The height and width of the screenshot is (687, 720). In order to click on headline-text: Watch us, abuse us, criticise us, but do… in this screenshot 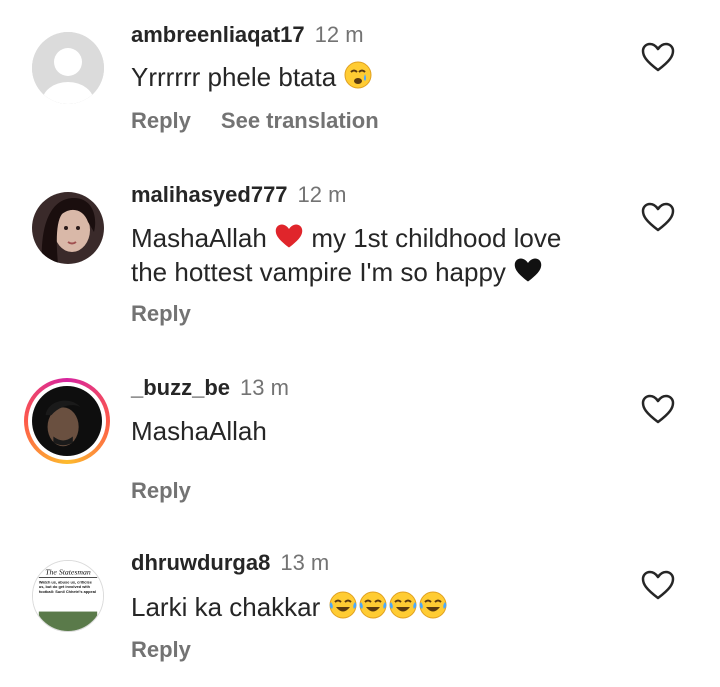, I will do `click(67, 587)`.